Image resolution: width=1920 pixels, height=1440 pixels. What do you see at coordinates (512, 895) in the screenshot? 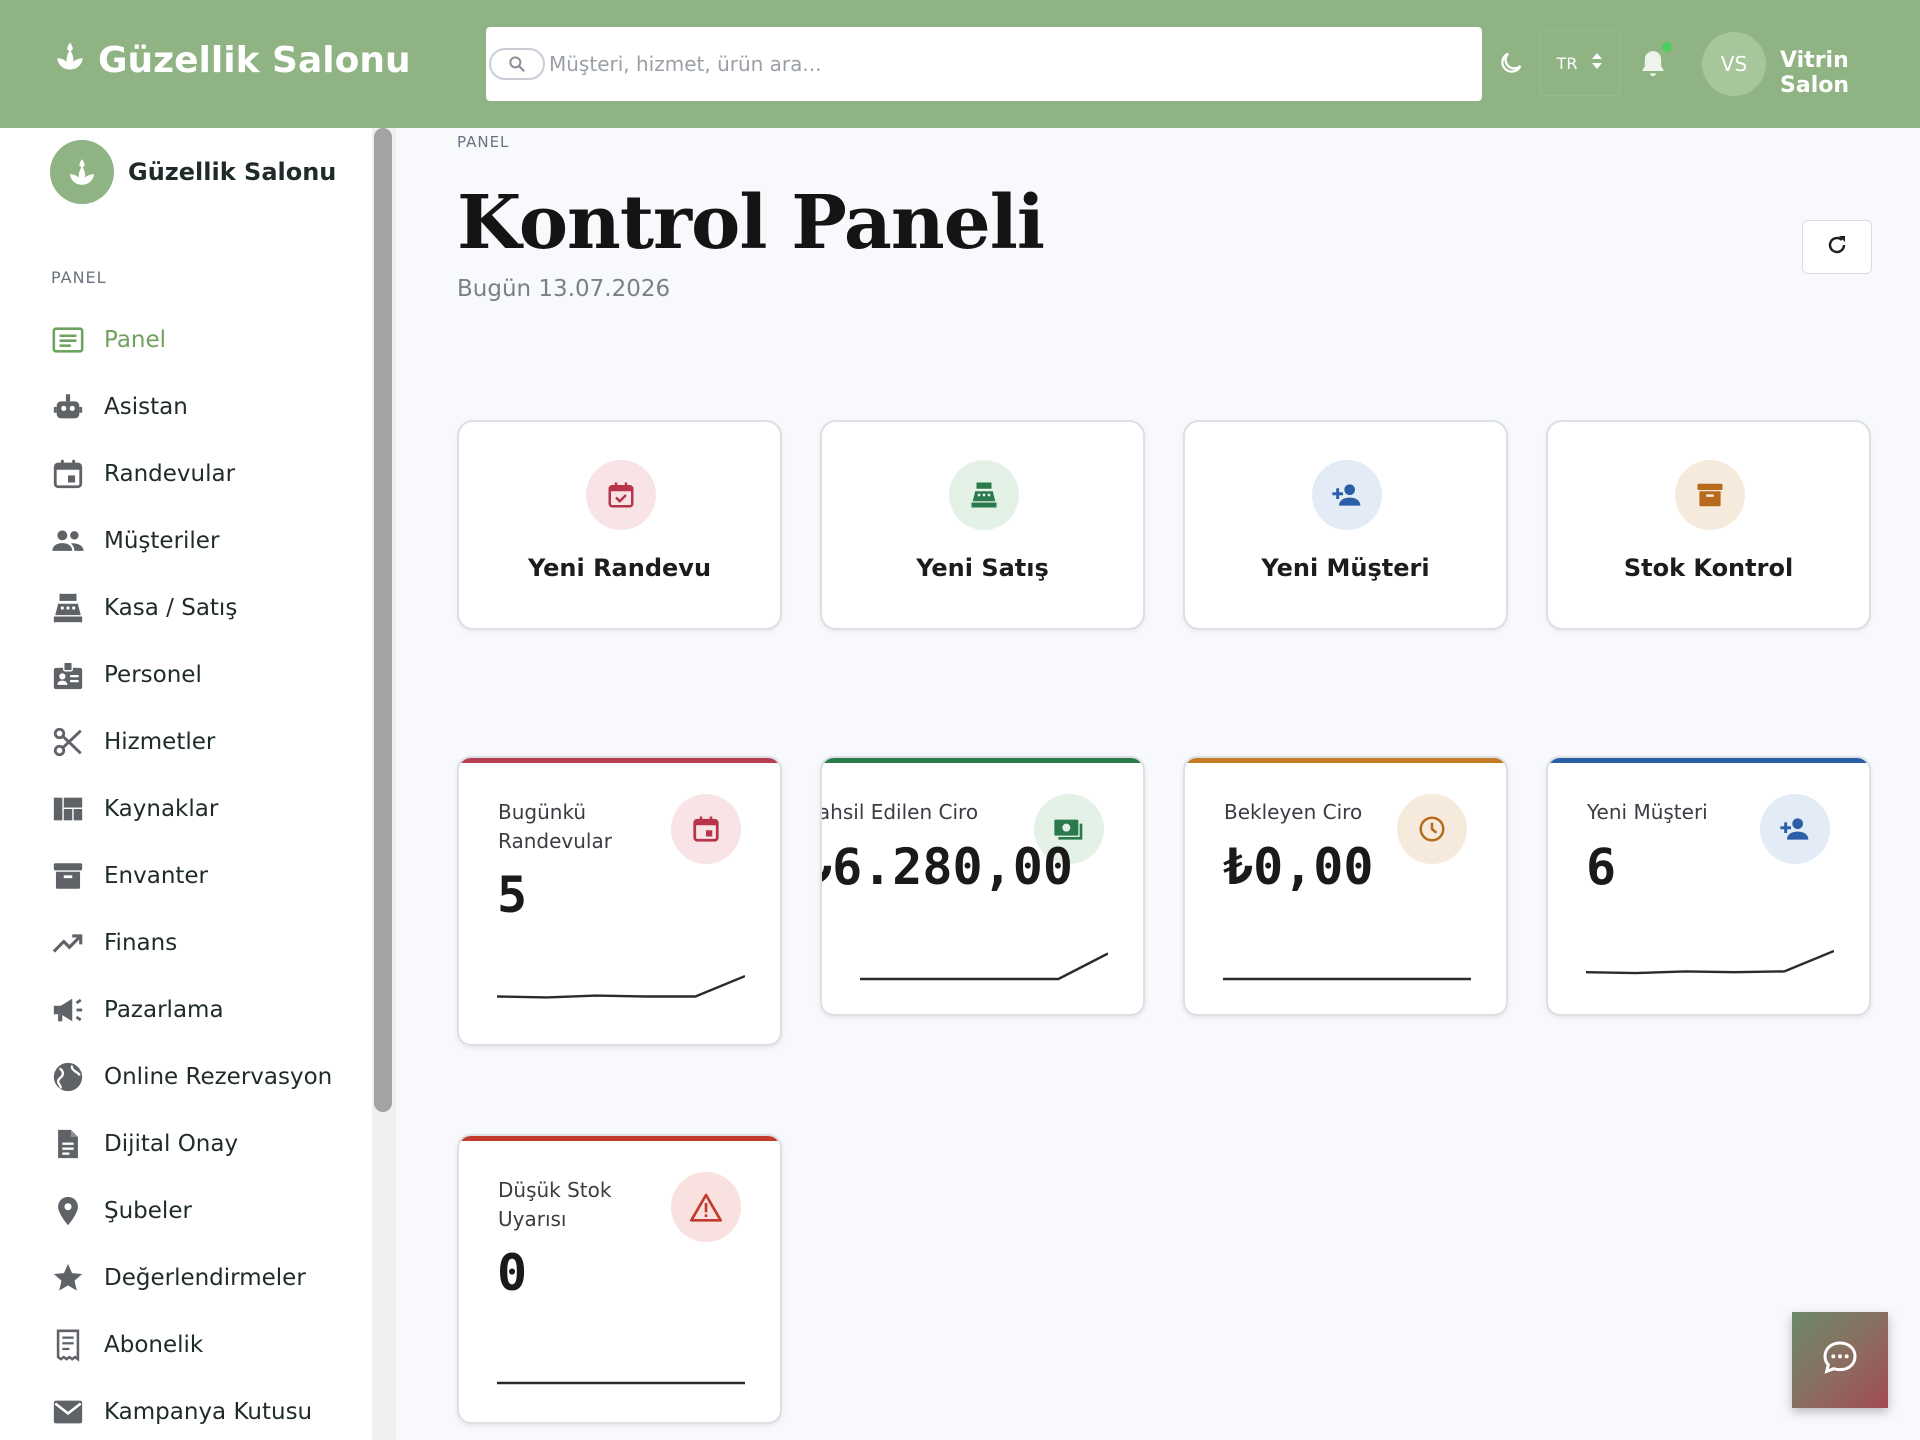
I see `stat-value: 5` at bounding box center [512, 895].